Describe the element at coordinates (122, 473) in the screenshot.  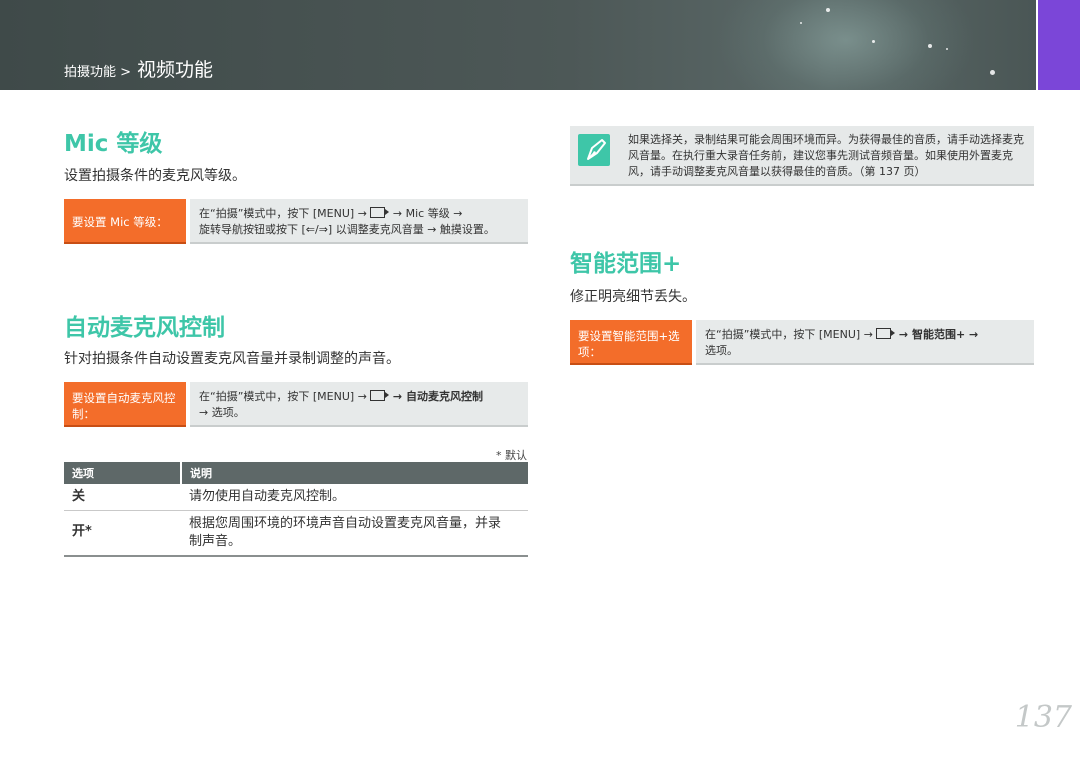
I see `table-header-option: 选项` at that location.